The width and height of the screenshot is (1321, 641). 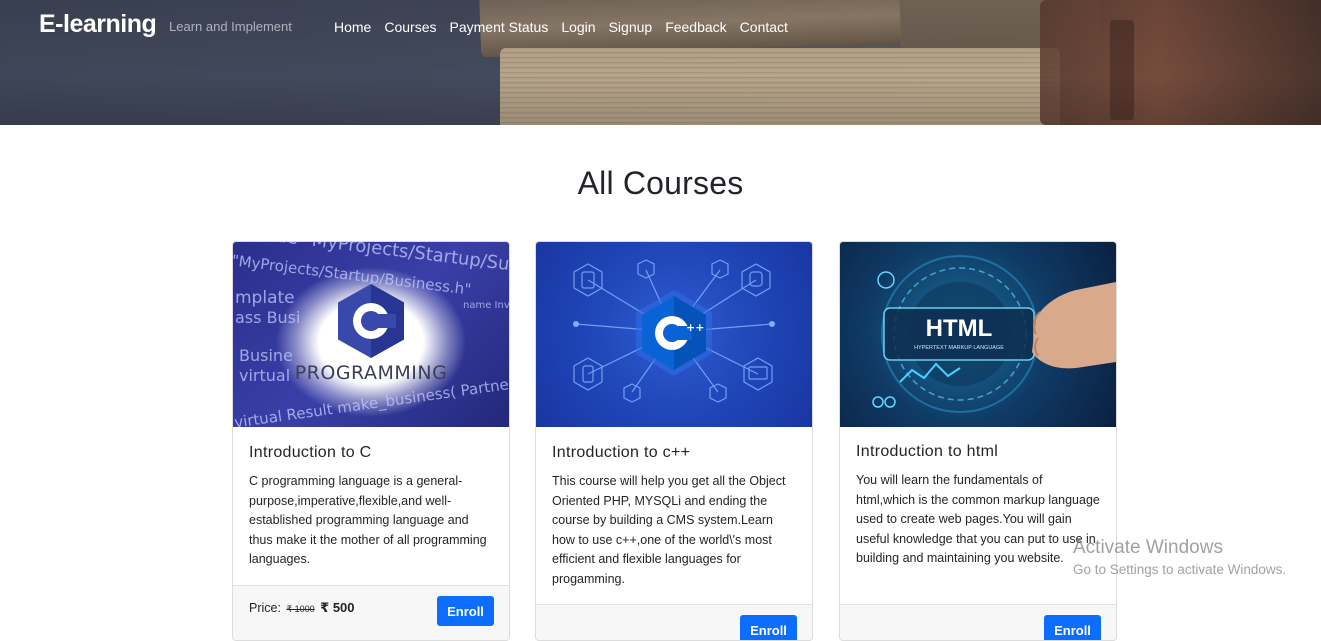 I want to click on c-language-logo-icon, so click(x=371, y=321).